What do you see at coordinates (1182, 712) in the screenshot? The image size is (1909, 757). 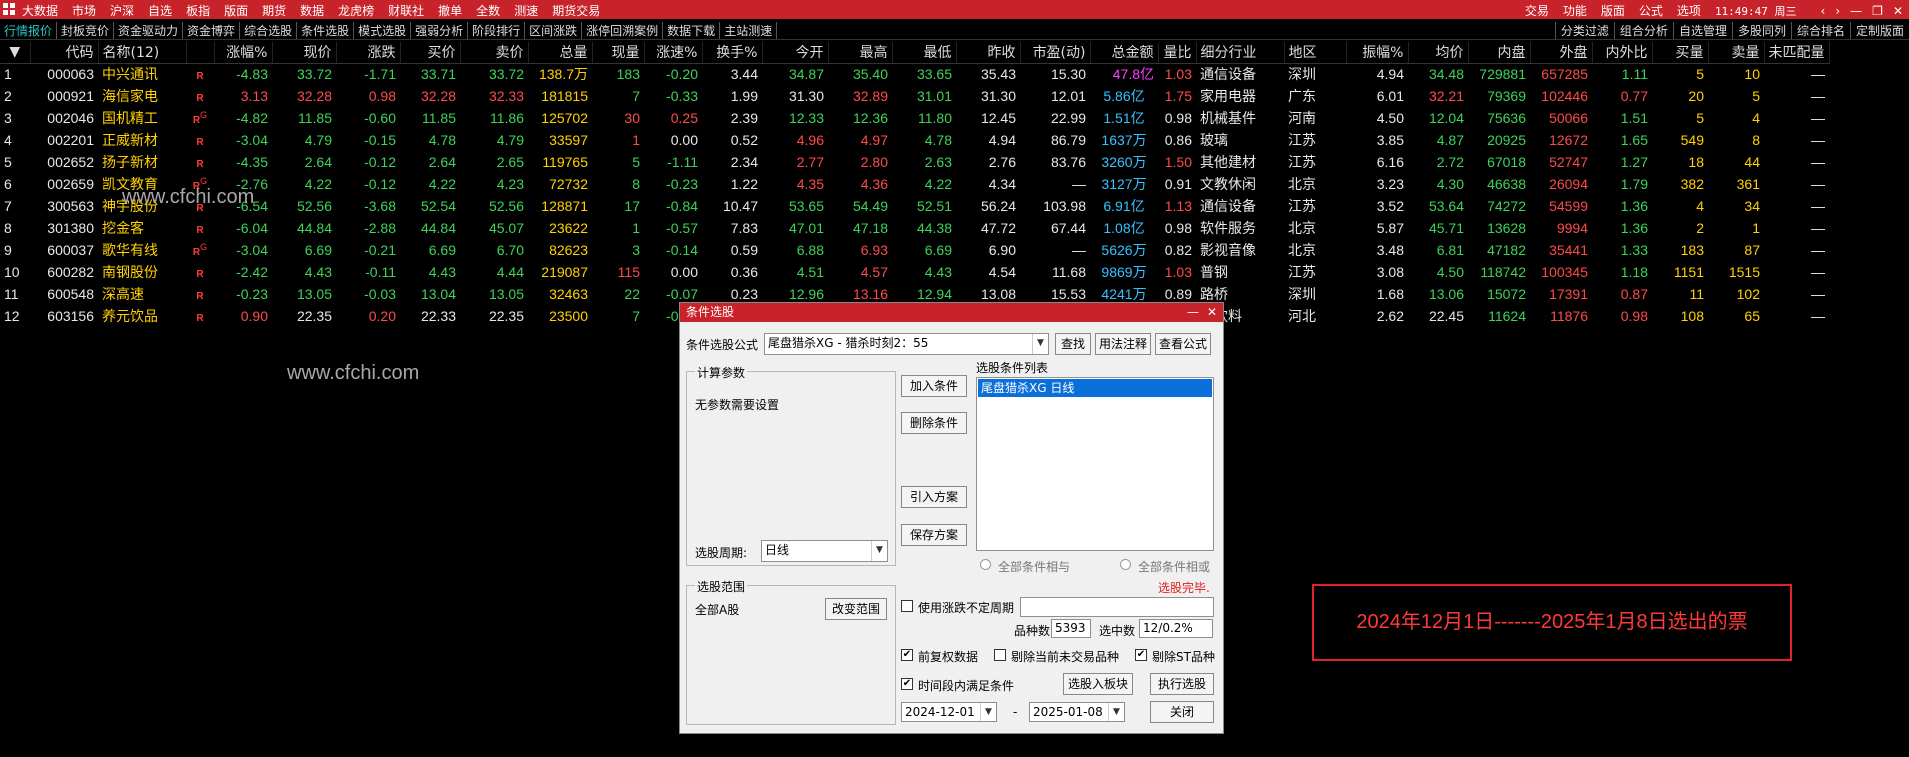 I see `close-button: 关闭` at bounding box center [1182, 712].